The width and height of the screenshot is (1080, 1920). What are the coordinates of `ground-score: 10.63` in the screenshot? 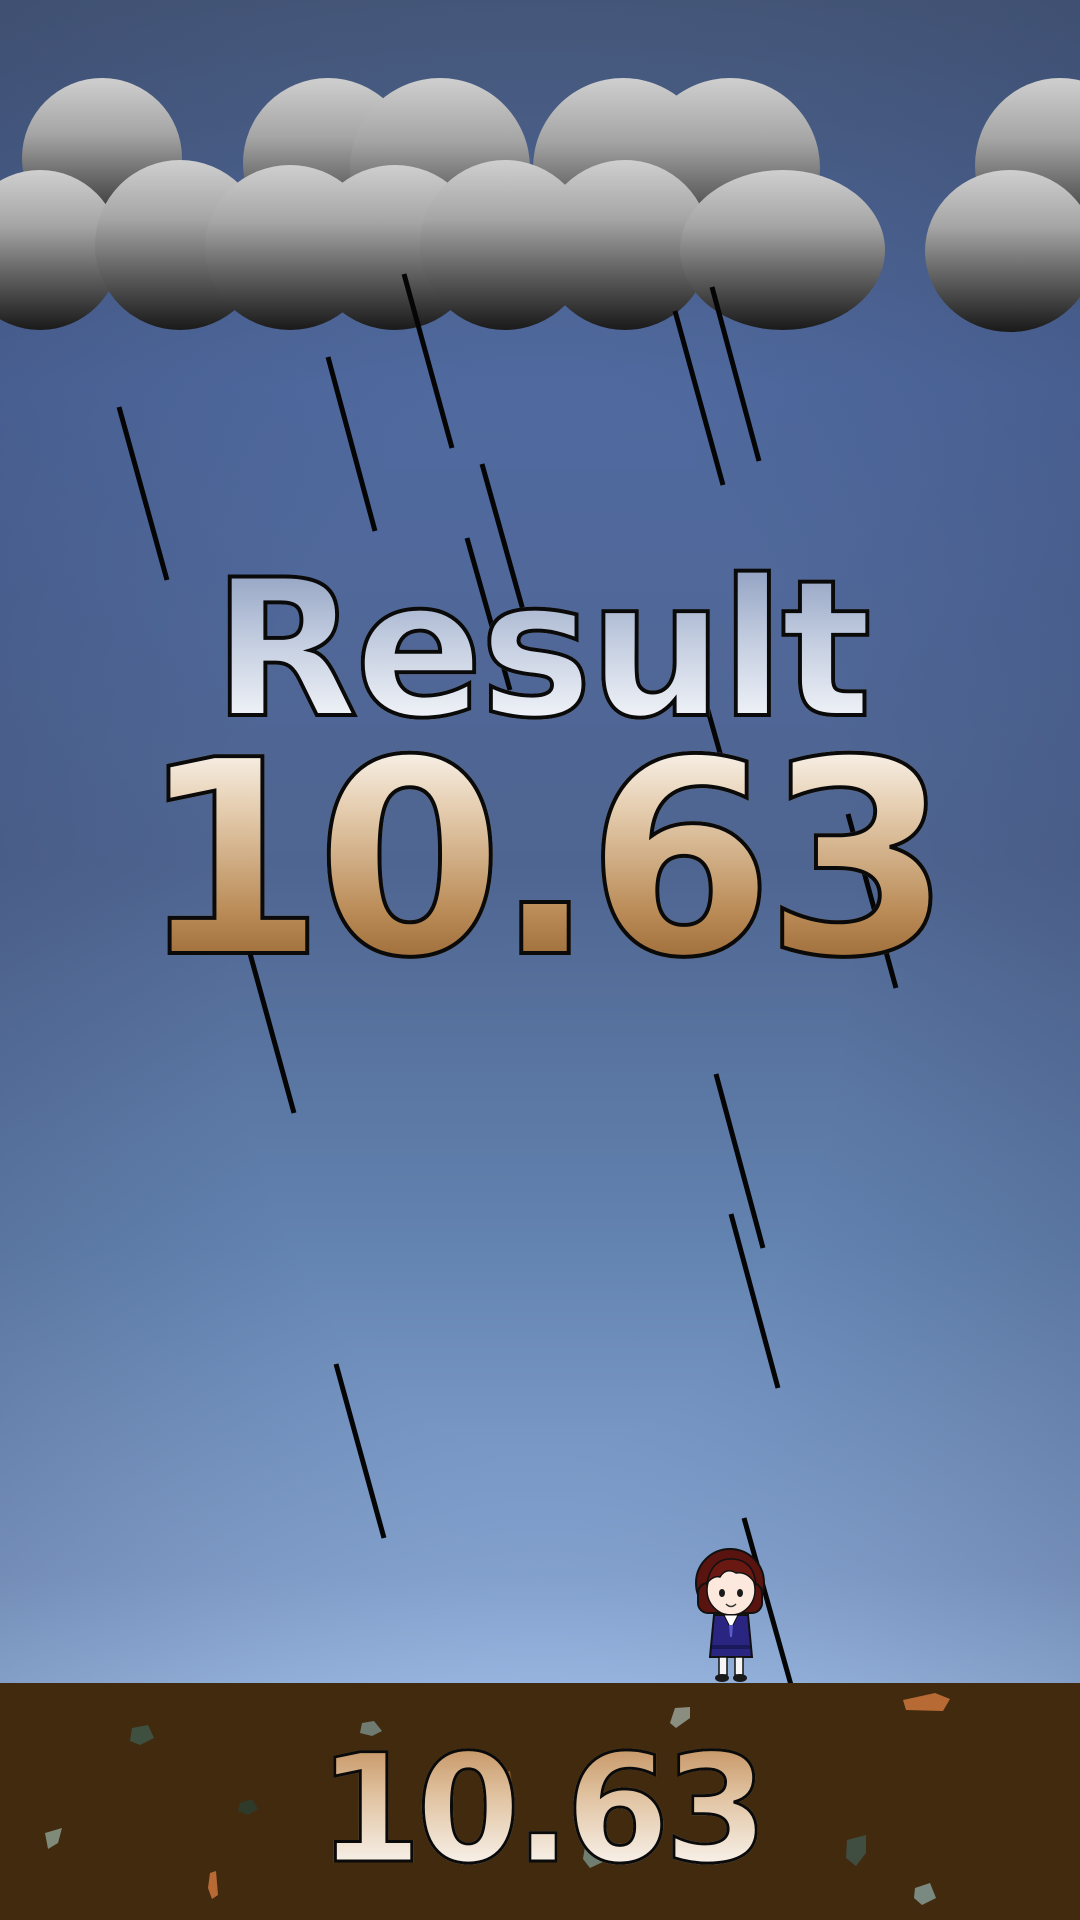 It's located at (540, 1810).